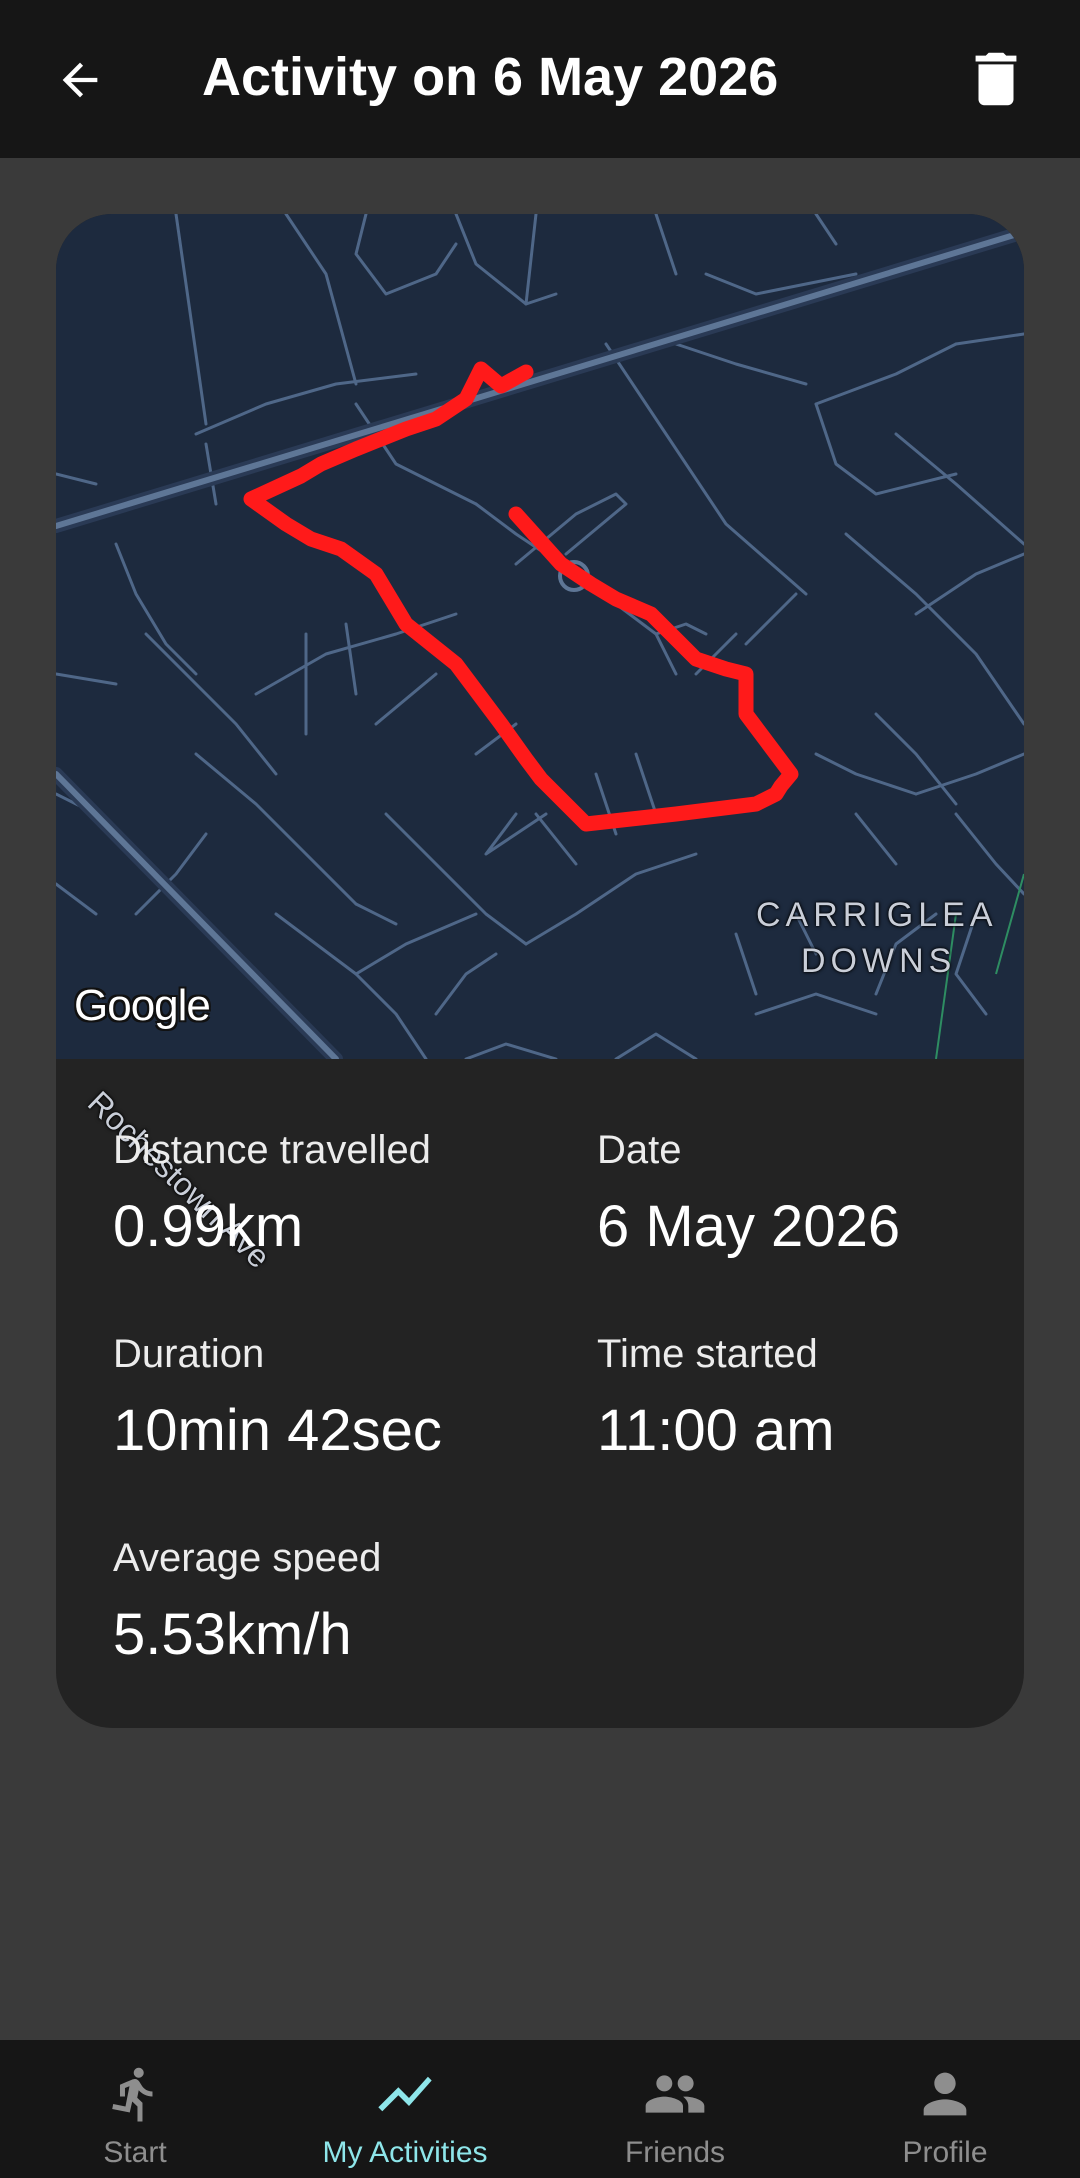  I want to click on nav-label-my-activities: My Activities, so click(405, 2152).